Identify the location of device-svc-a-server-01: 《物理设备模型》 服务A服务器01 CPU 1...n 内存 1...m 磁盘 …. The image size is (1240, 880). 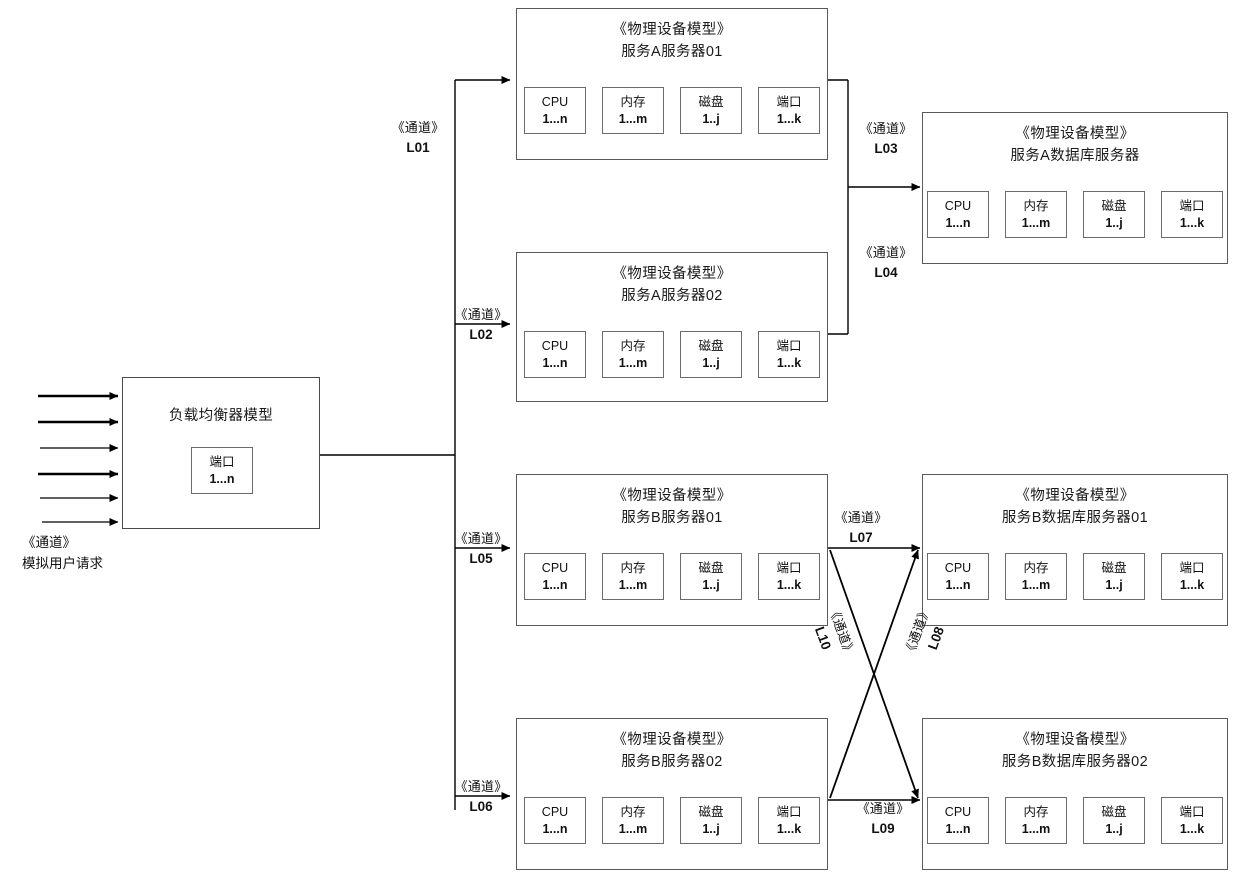
(672, 84).